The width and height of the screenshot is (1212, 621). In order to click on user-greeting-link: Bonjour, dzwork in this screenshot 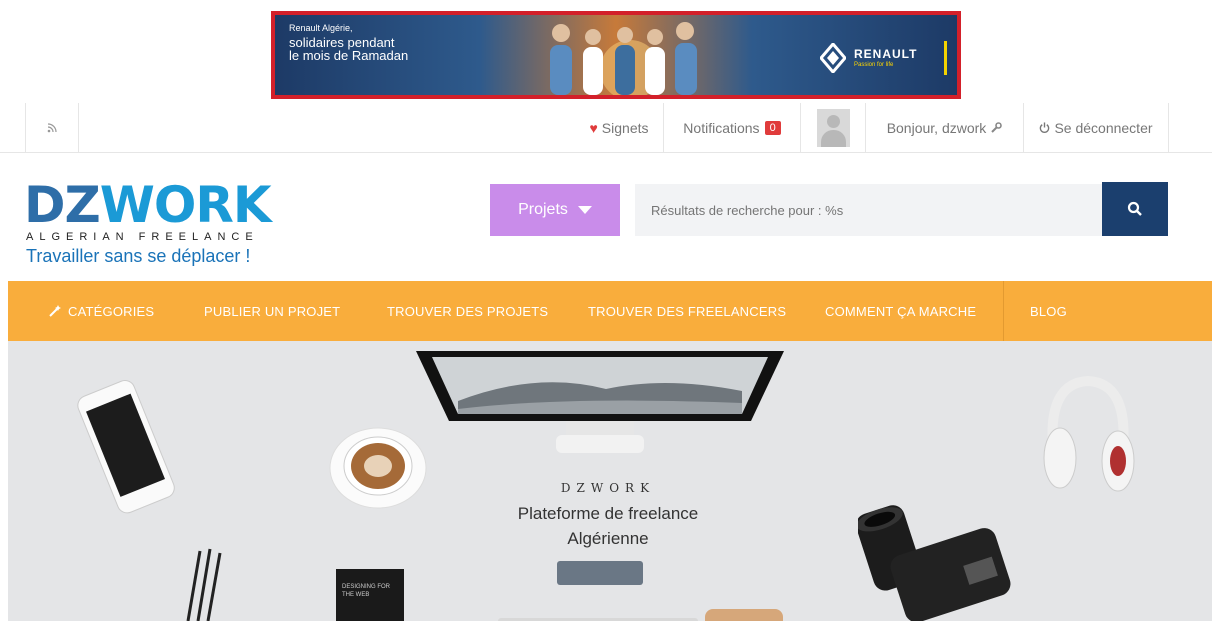, I will do `click(945, 127)`.